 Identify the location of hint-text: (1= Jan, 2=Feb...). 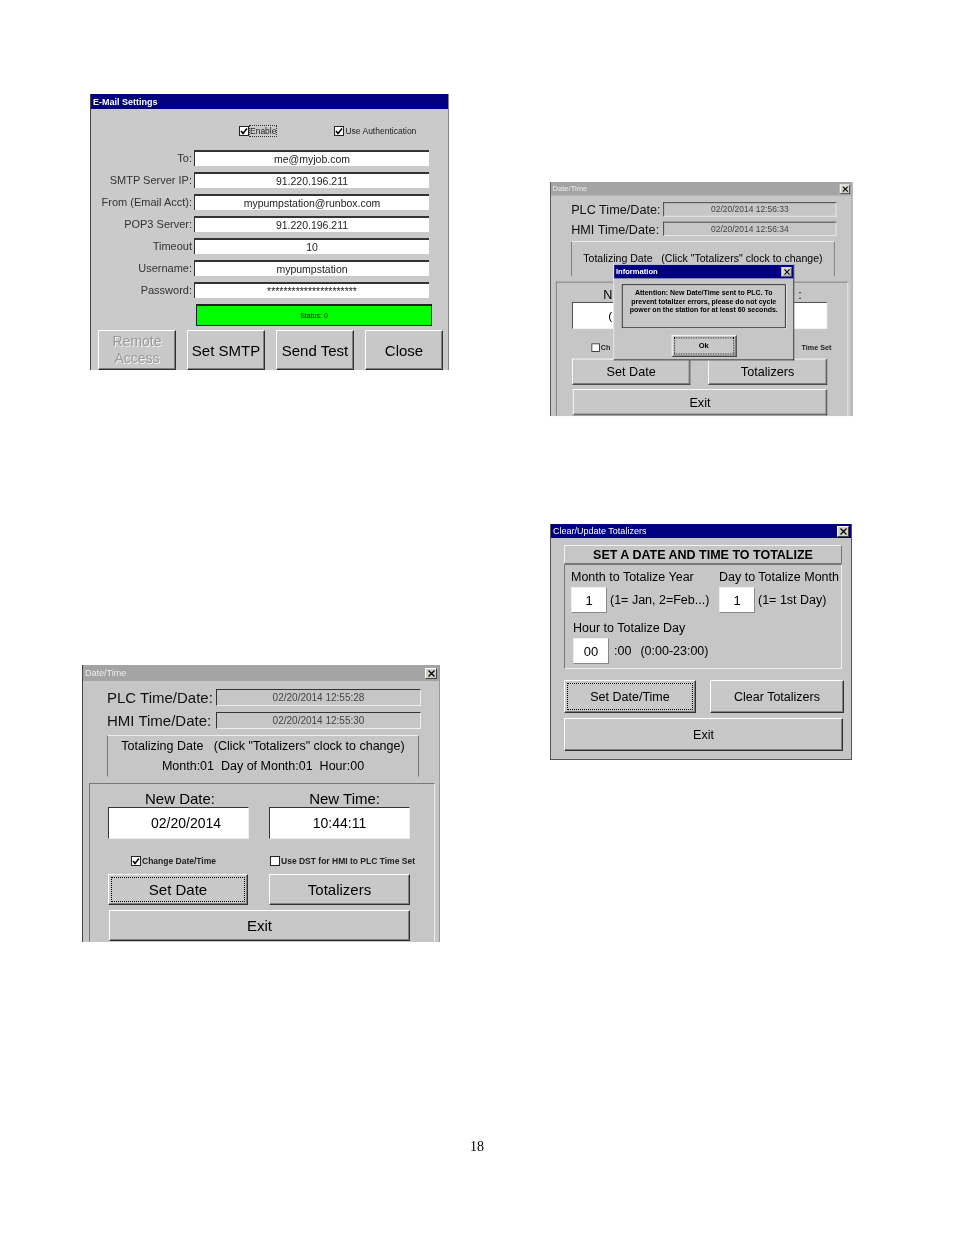
(660, 600).